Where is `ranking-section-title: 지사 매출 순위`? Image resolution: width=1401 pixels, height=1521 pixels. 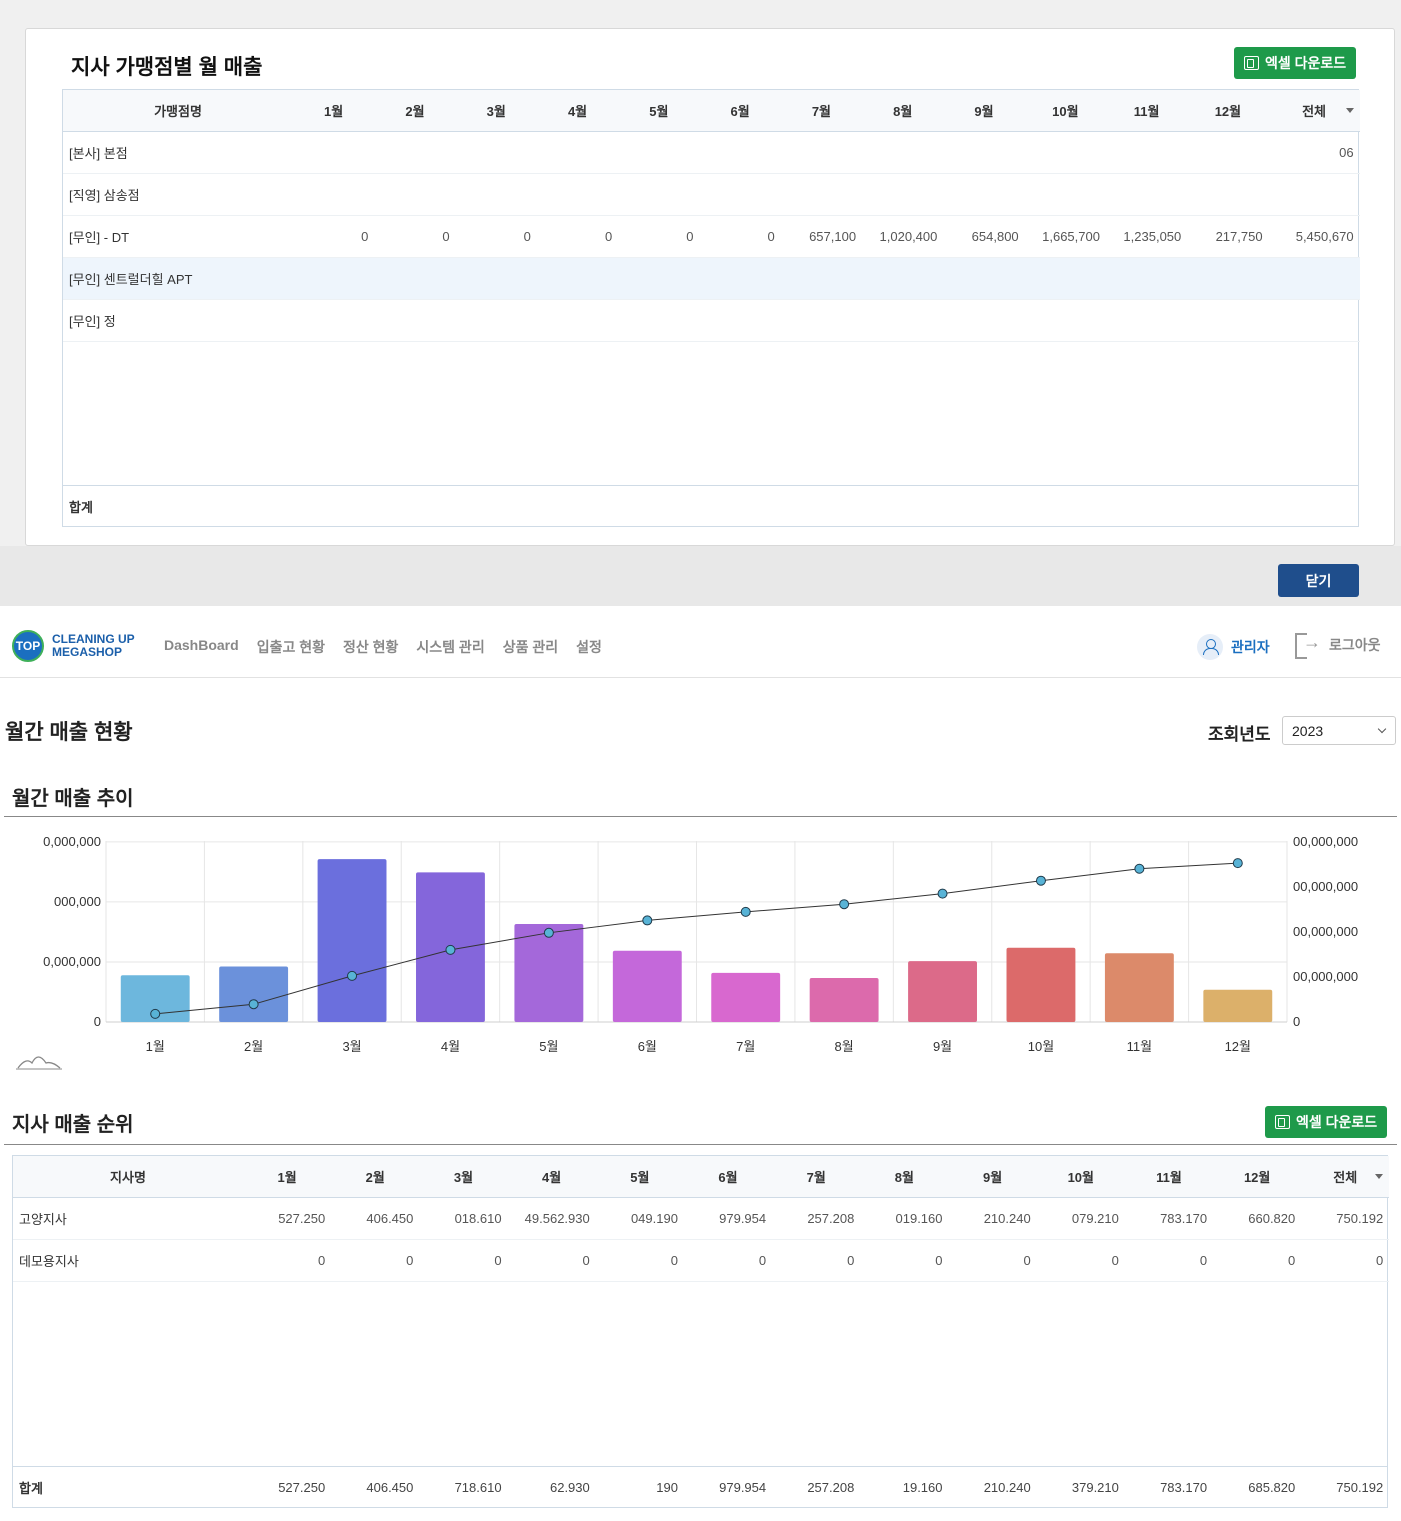 ranking-section-title: 지사 매출 순위 is located at coordinates (73, 1125).